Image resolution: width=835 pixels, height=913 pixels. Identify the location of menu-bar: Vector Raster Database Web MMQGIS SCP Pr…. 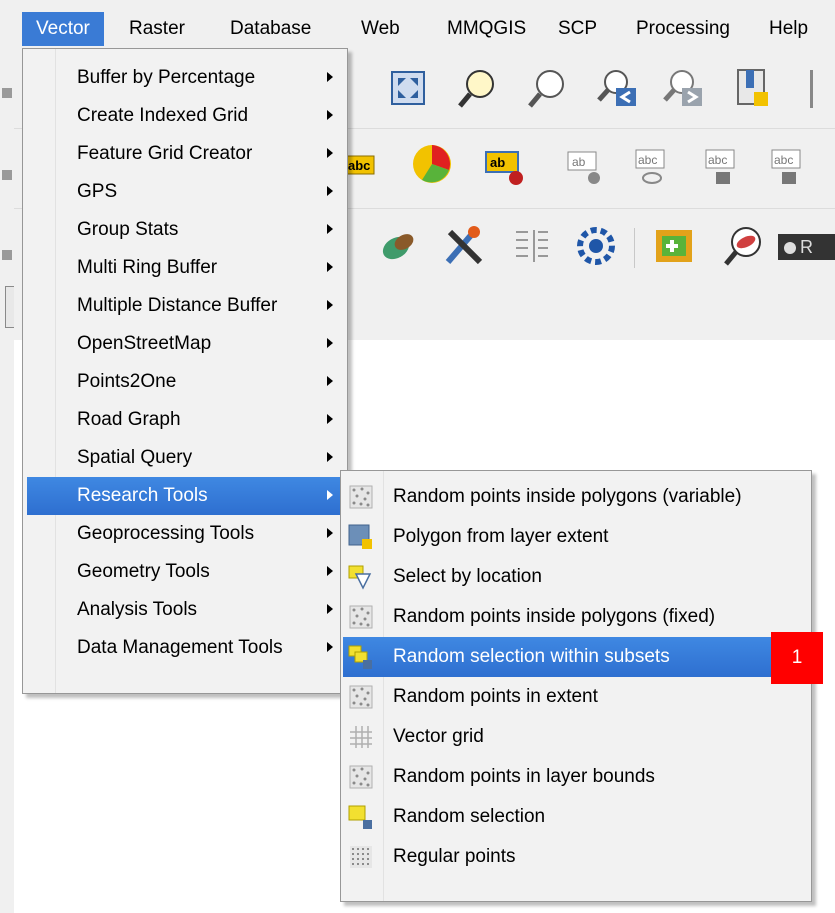
(424, 24).